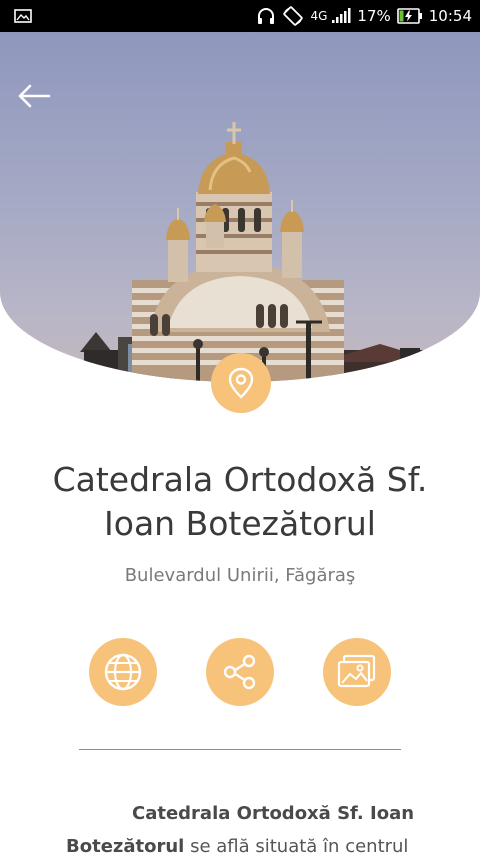 This screenshot has height=853, width=480. What do you see at coordinates (240, 501) in the screenshot?
I see `place-title: Catedrala Ortodoxă Sf. Ioan Botezătorul` at bounding box center [240, 501].